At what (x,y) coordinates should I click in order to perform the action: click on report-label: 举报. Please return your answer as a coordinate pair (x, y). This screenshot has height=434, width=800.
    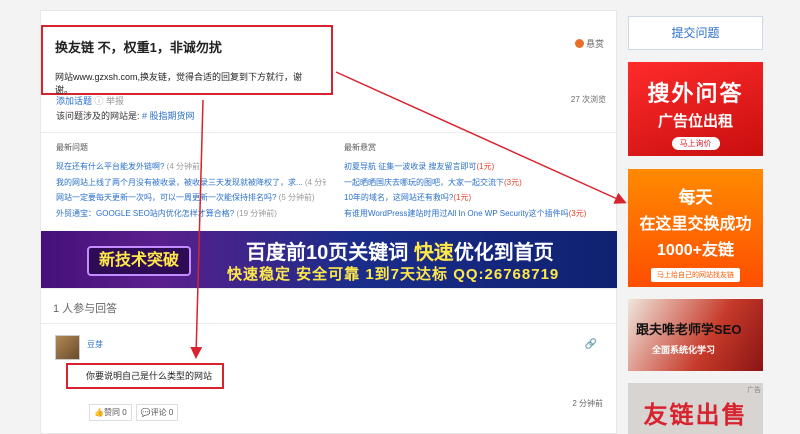
    Looking at the image, I should click on (115, 101).